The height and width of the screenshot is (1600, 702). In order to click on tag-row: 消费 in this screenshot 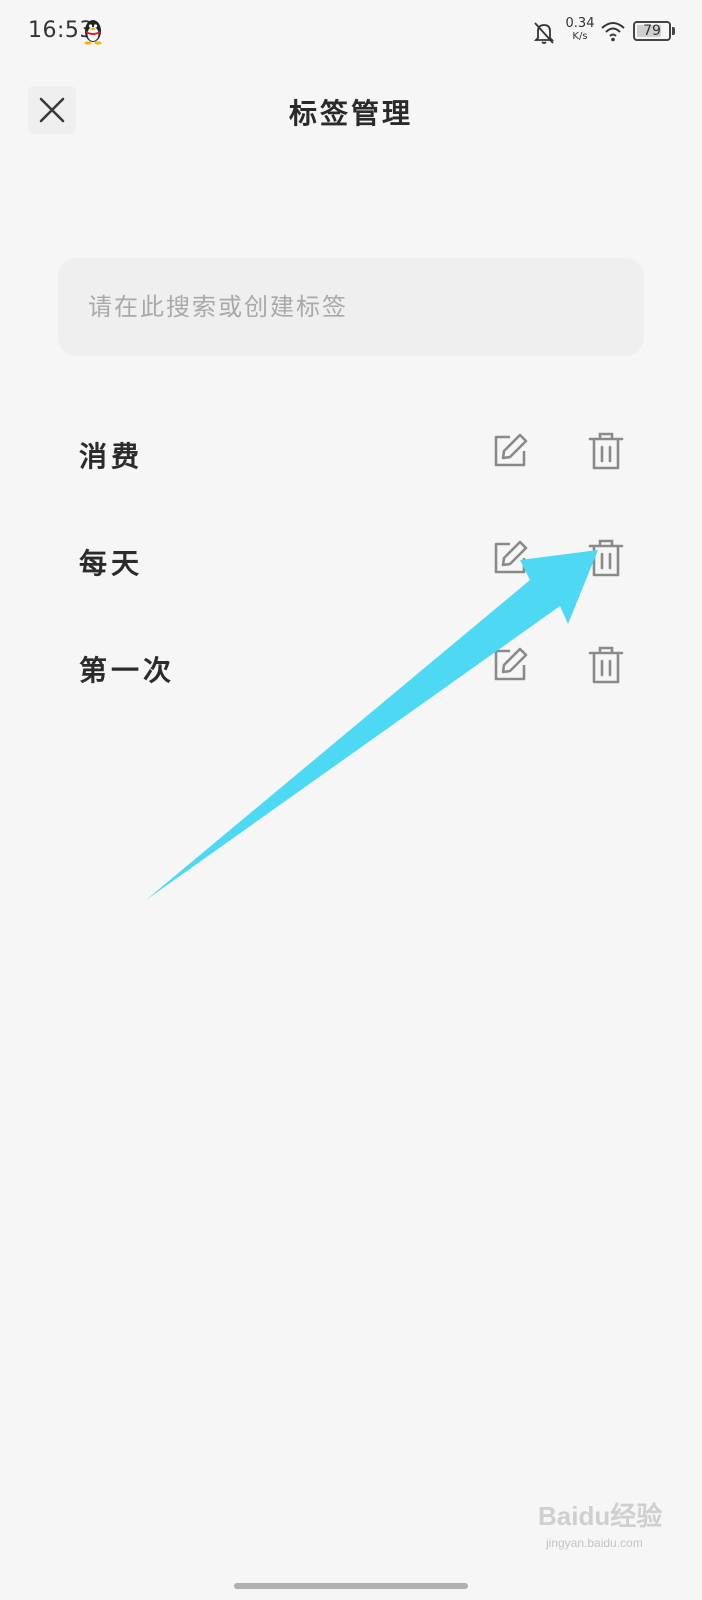, I will do `click(351, 458)`.